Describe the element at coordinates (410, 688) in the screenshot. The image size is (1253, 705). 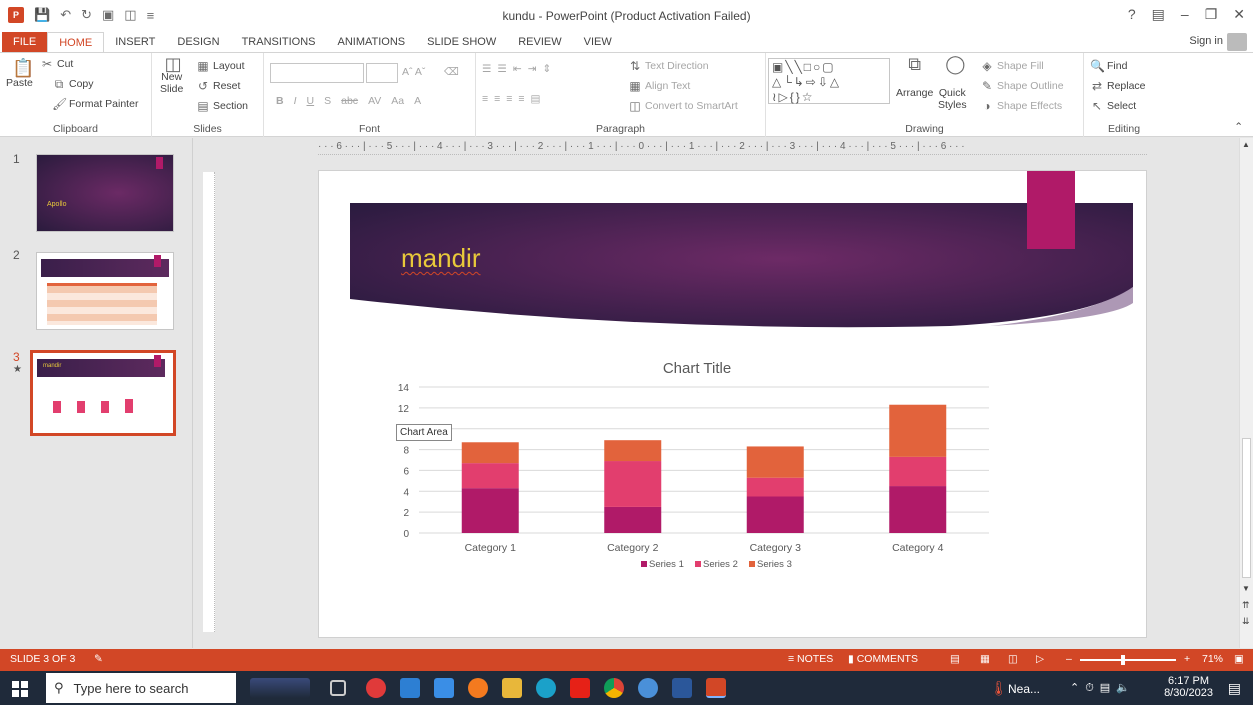
I see `mail-icon` at that location.